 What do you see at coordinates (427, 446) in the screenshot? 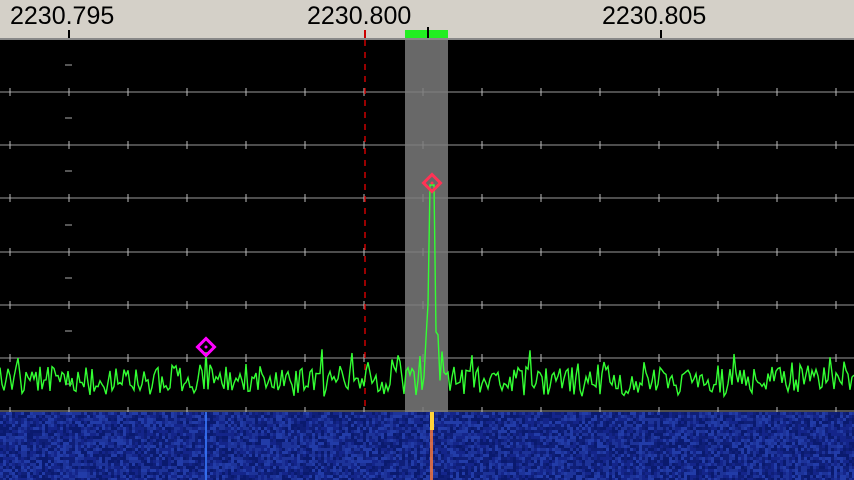
I see `waterfall-display` at bounding box center [427, 446].